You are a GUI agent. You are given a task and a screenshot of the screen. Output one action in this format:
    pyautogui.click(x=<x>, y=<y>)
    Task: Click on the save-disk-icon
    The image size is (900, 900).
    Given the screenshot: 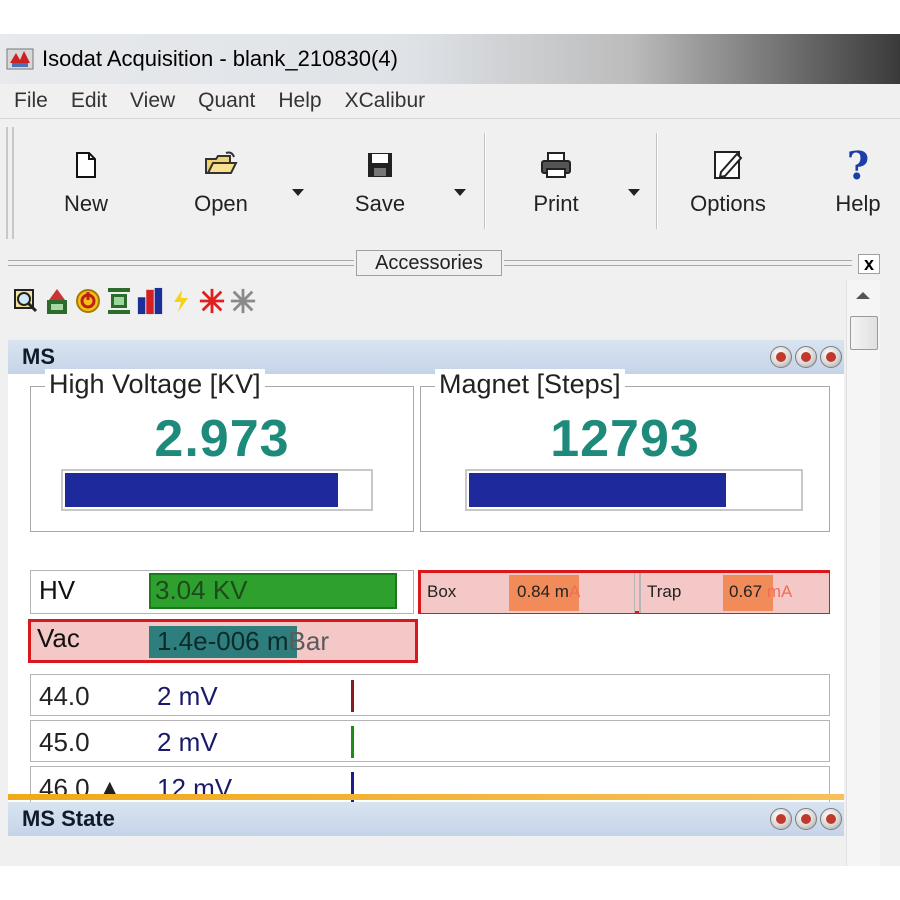 What is the action you would take?
    pyautogui.click(x=380, y=165)
    